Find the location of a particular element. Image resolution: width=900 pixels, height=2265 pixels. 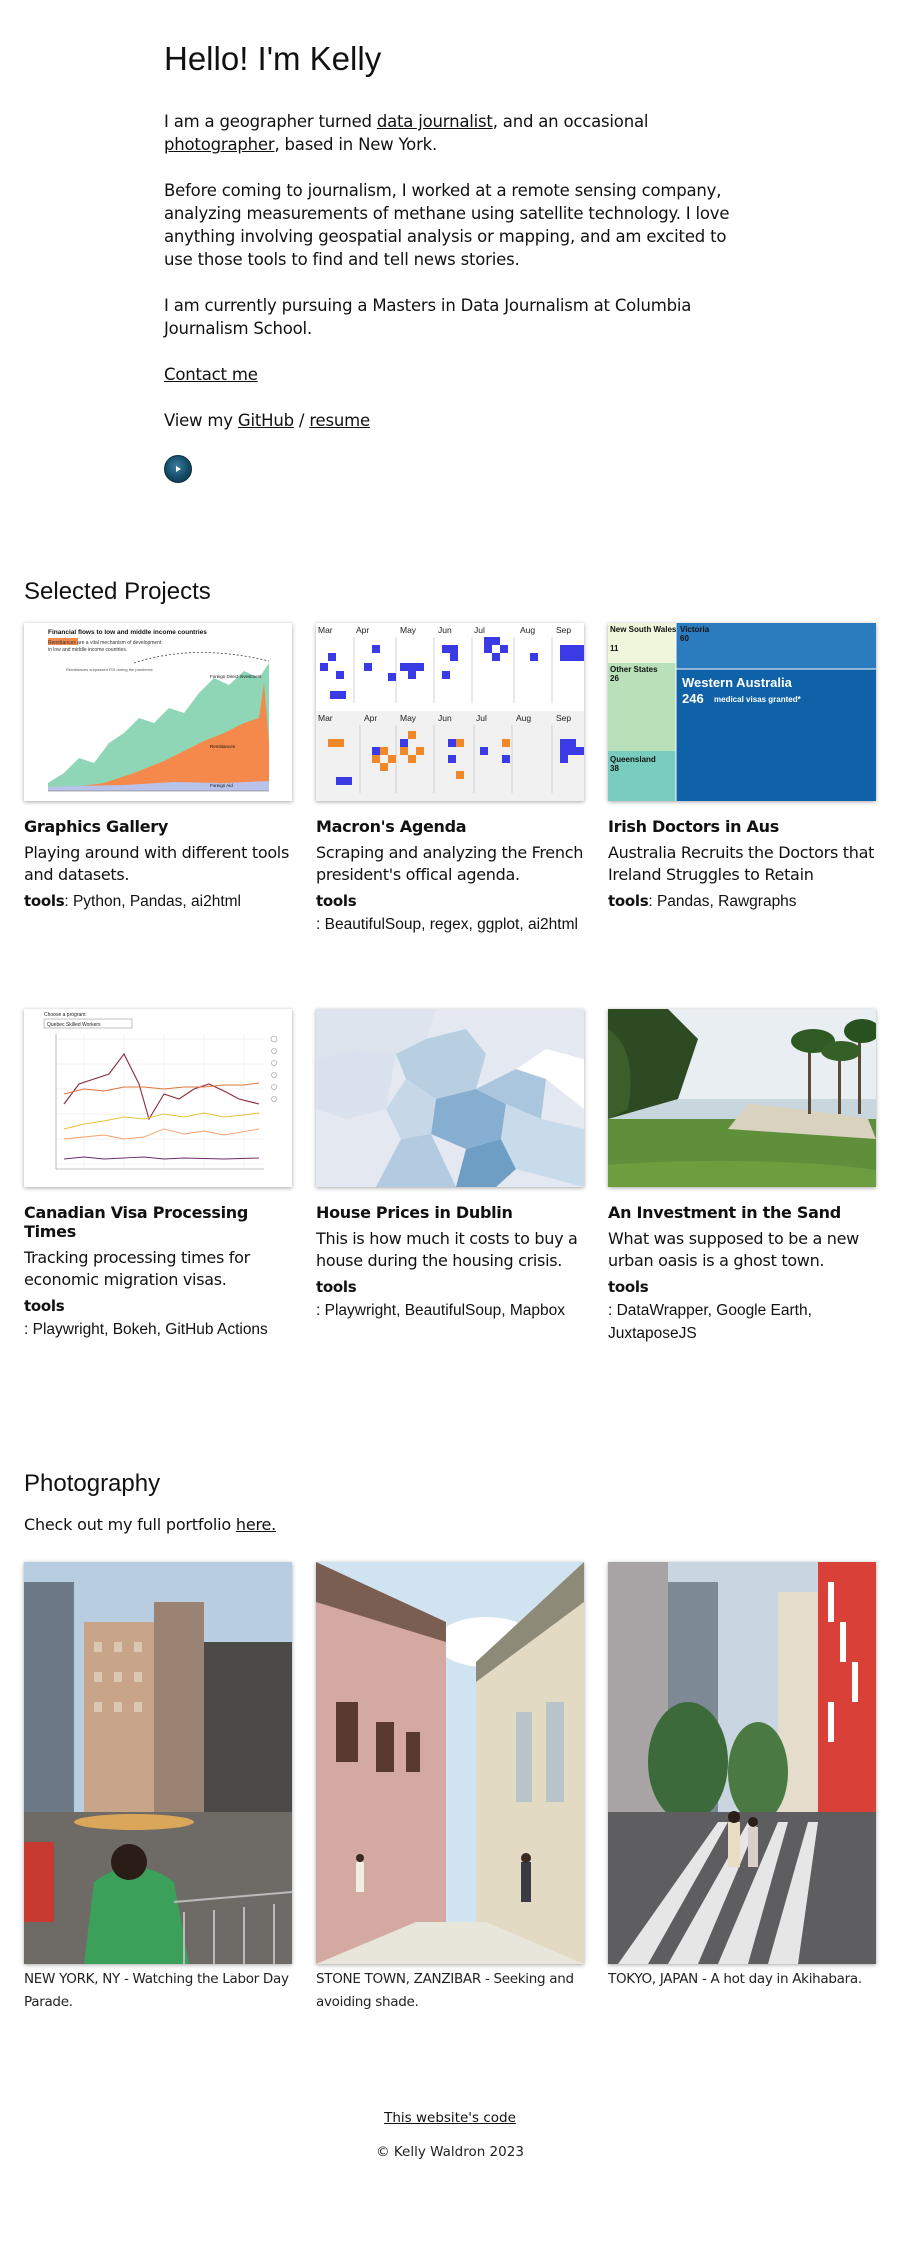

beach-palm-photo is located at coordinates (742, 1098).